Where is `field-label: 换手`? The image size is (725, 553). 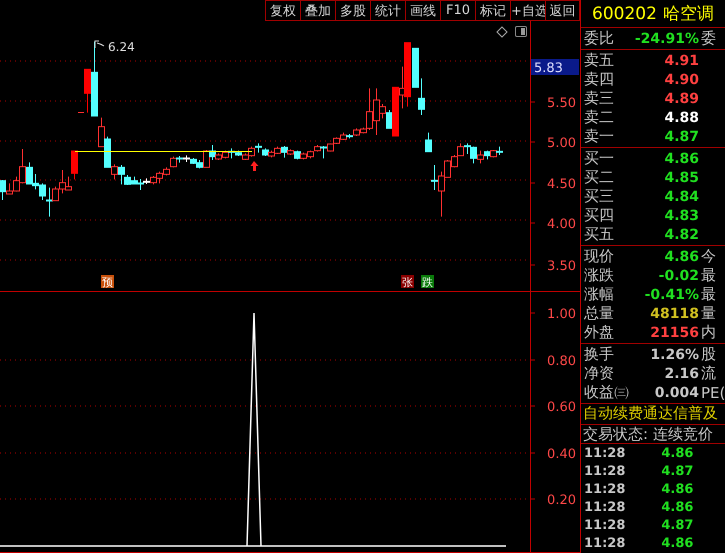 field-label: 换手 is located at coordinates (599, 354).